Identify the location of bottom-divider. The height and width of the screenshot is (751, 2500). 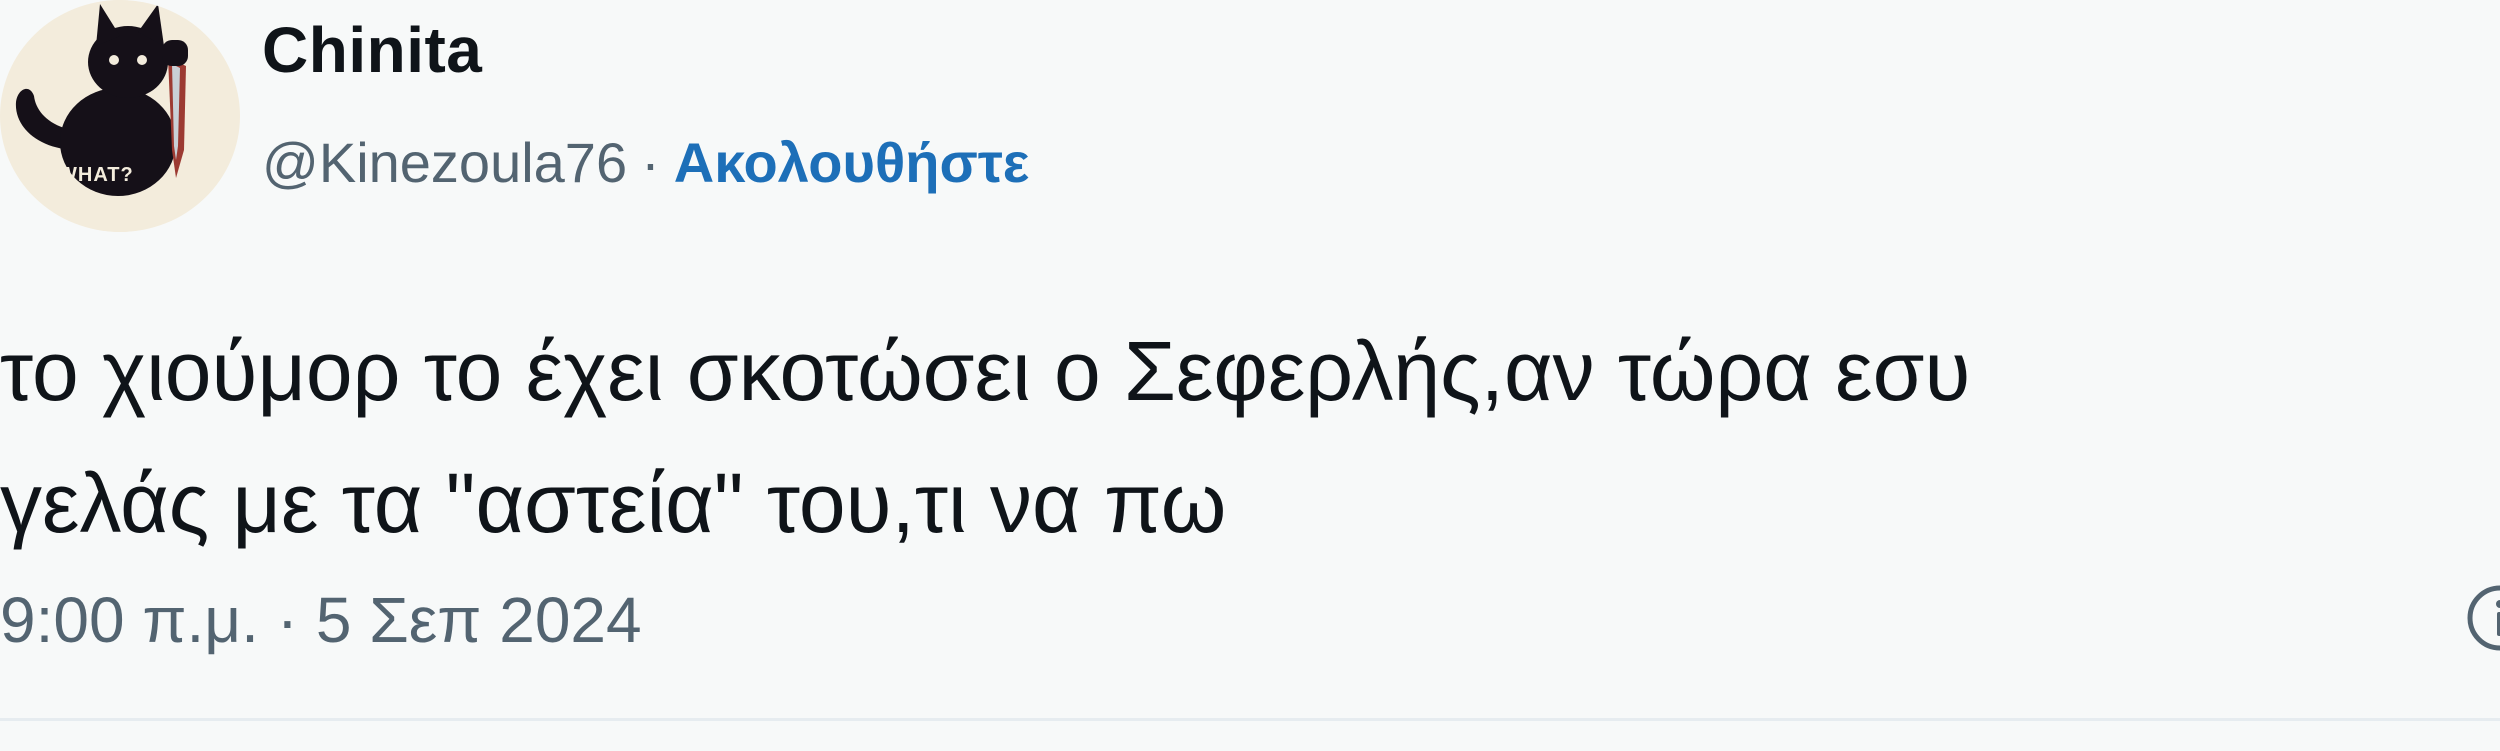
(1250, 719).